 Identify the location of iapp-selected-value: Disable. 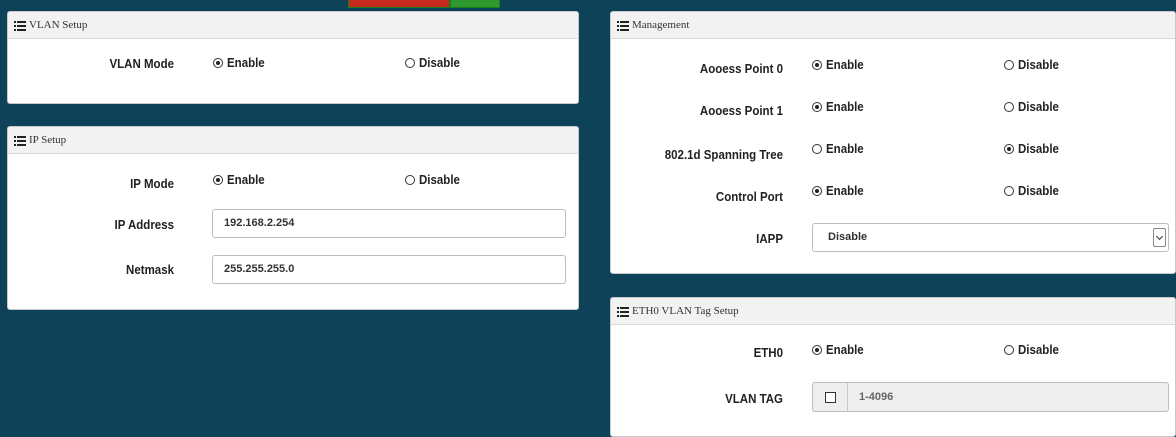
(848, 237).